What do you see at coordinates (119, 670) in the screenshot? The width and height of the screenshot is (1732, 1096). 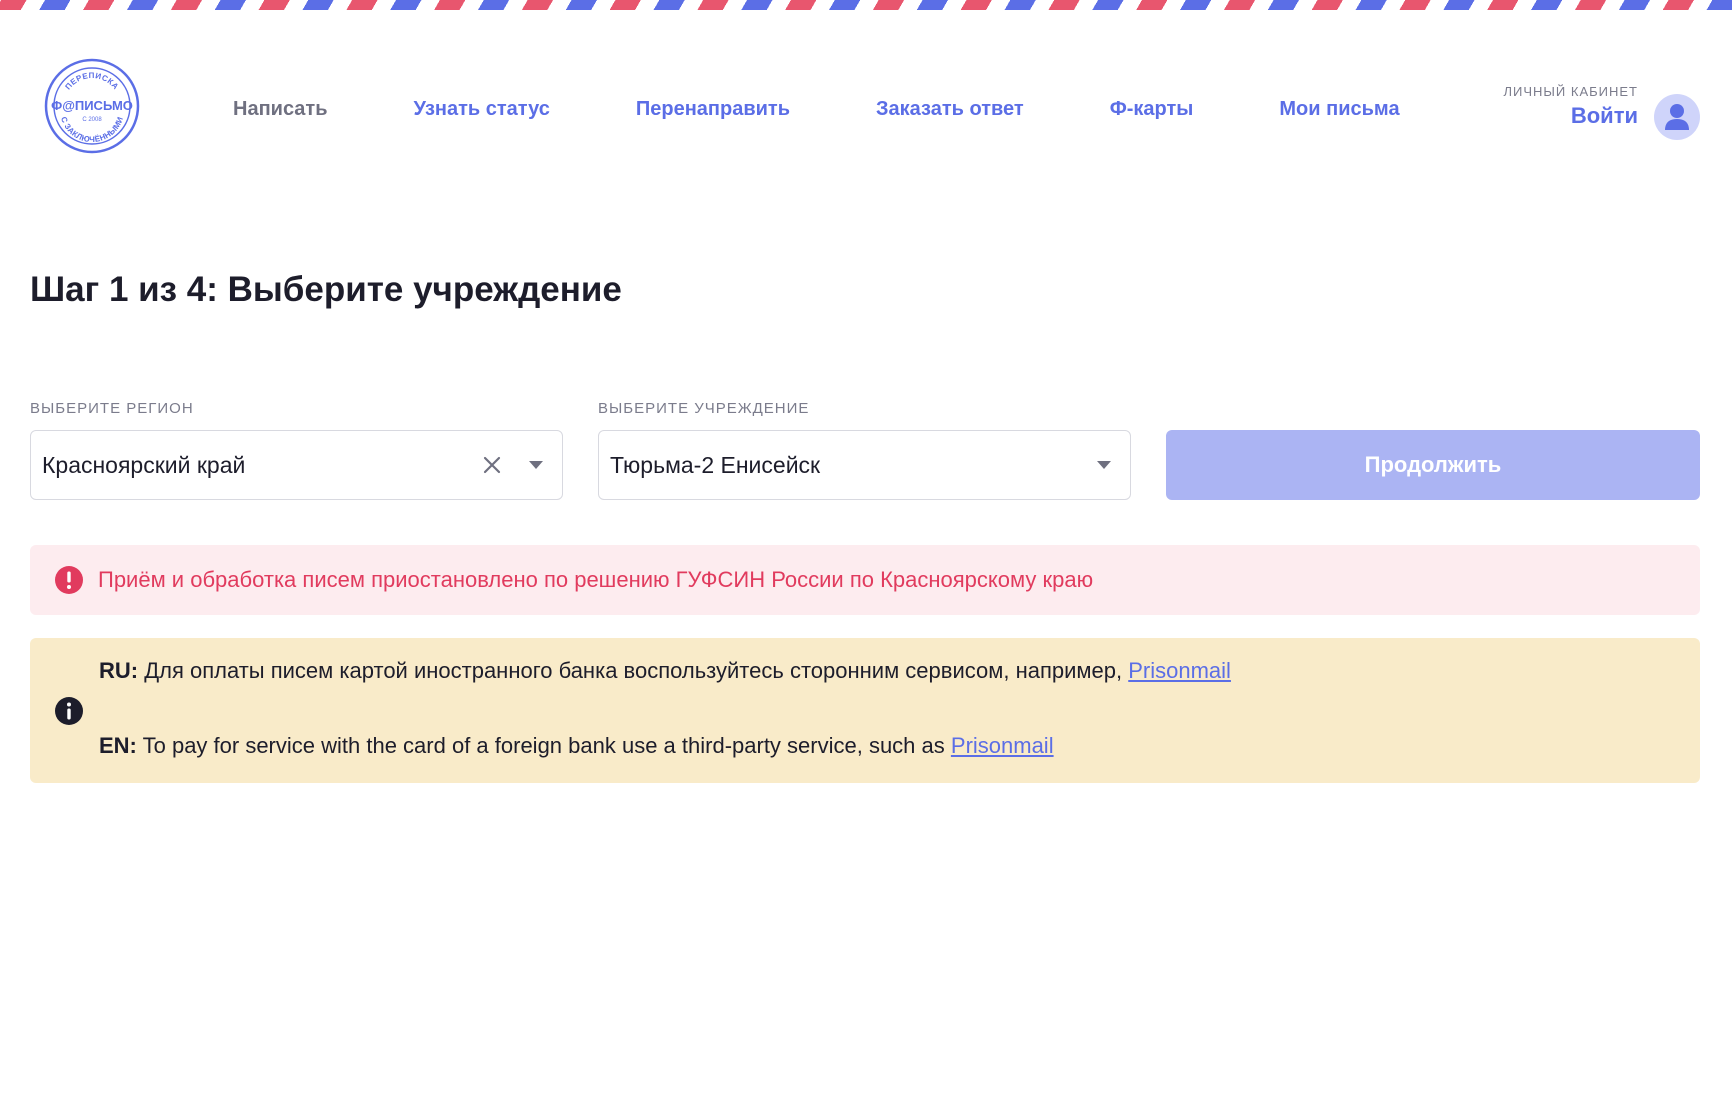 I see `info-ru-prefix: RU:` at bounding box center [119, 670].